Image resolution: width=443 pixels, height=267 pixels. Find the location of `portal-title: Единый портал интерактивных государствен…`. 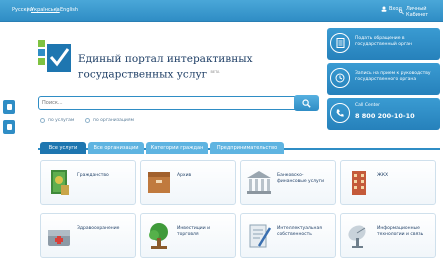

portal-title: Единый портал интерактивных государствен… is located at coordinates (165, 67).